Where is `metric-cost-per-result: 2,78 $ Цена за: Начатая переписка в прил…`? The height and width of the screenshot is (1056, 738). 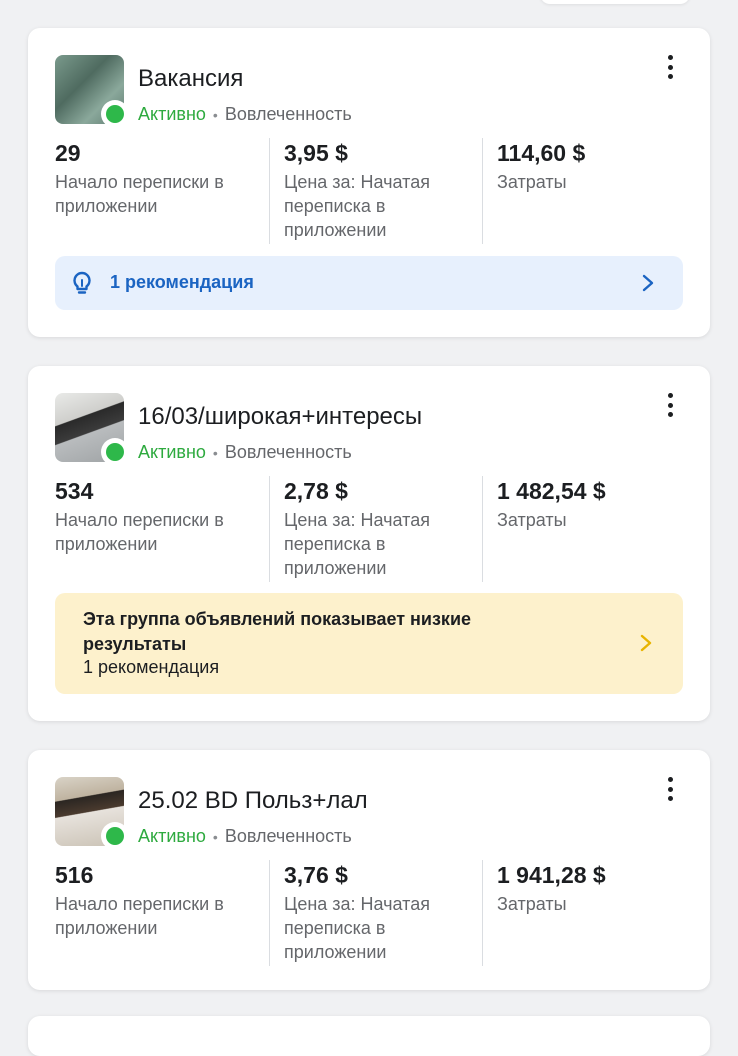 metric-cost-per-result: 2,78 $ Цена за: Начатая переписка в прил… is located at coordinates (376, 529).